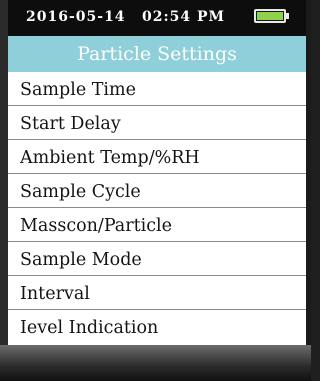  I want to click on status-time: 02:54 PM, so click(184, 17).